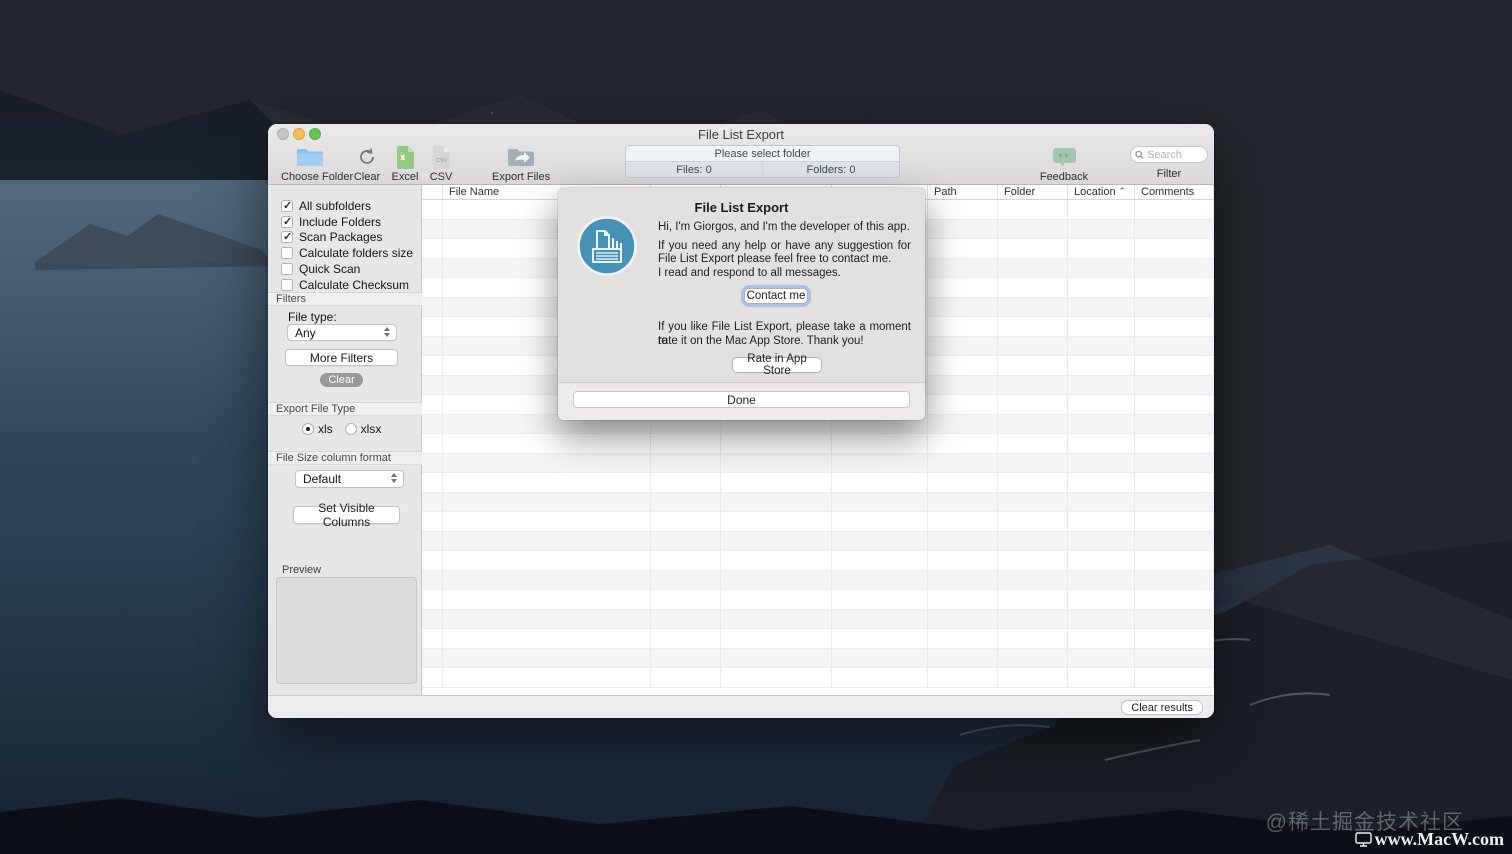  What do you see at coordinates (395, 479) in the screenshot?
I see `updown-chevron-icon` at bounding box center [395, 479].